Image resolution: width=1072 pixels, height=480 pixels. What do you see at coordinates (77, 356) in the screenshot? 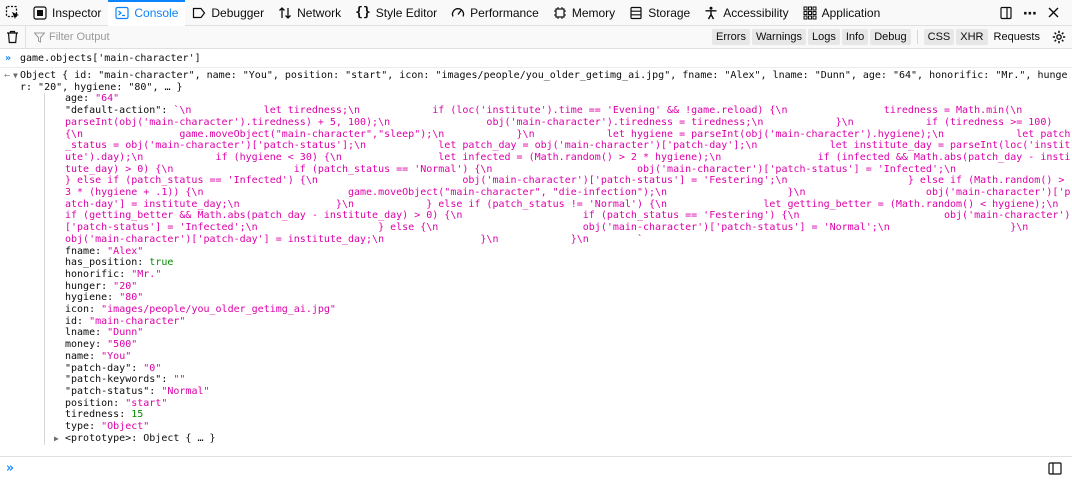
I see `property-key: name` at bounding box center [77, 356].